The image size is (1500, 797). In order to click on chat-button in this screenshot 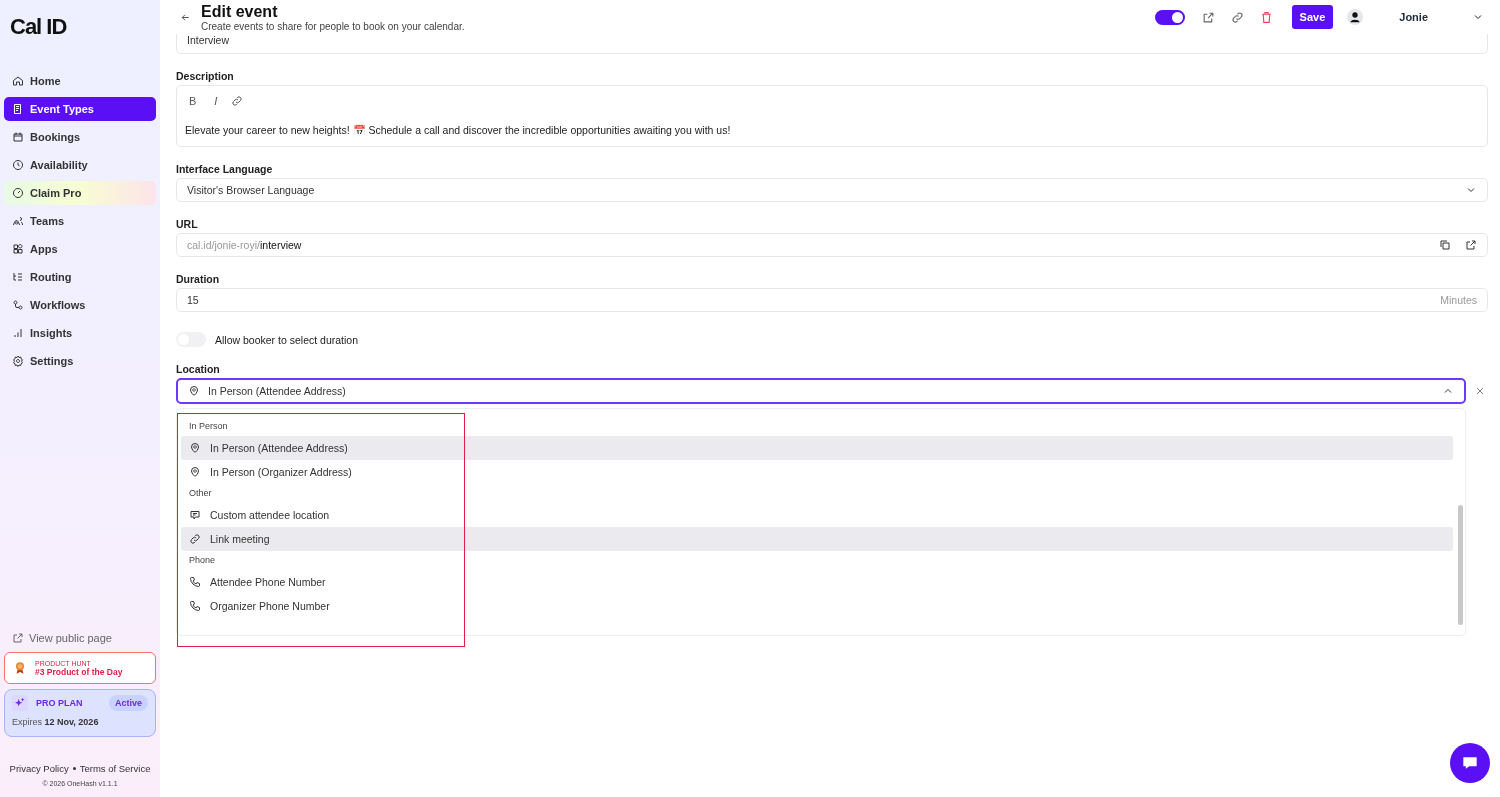, I will do `click(1470, 763)`.